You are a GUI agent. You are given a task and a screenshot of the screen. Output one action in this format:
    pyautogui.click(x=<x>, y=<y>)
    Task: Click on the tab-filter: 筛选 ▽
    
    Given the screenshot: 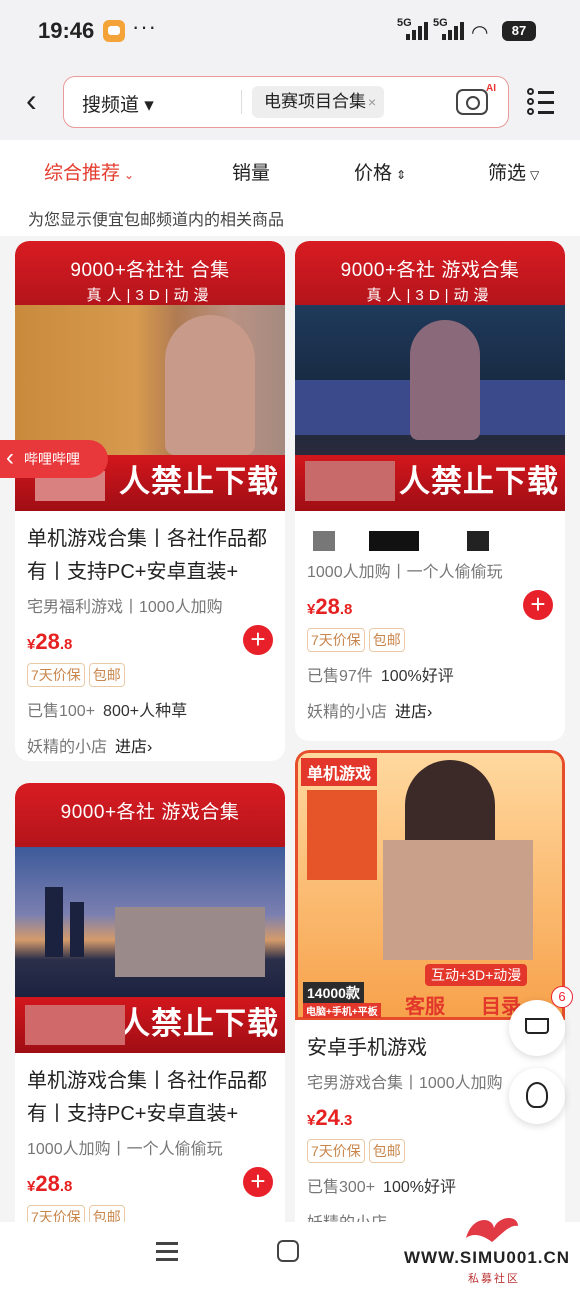 What is the action you would take?
    pyautogui.click(x=513, y=171)
    